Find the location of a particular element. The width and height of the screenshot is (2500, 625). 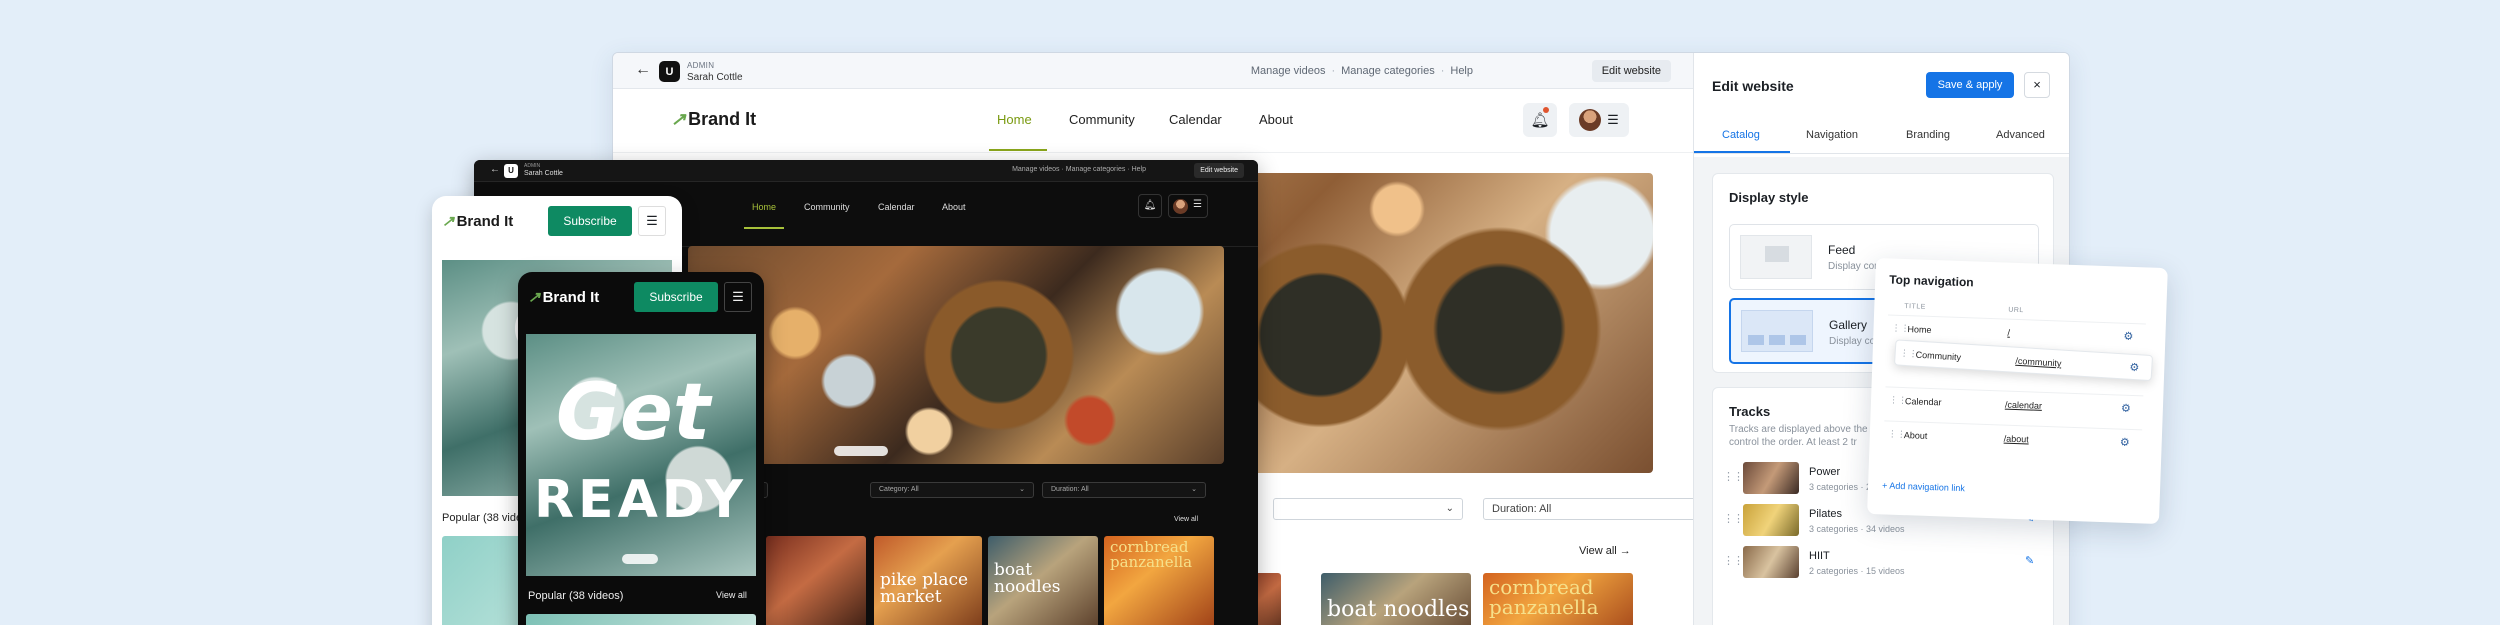

admin-role: ADMIN is located at coordinates (701, 65).